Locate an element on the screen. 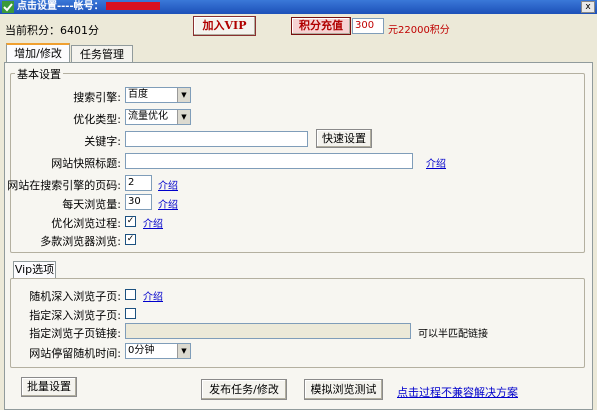 The width and height of the screenshot is (597, 410). specify-depth-checkbox is located at coordinates (130, 313).